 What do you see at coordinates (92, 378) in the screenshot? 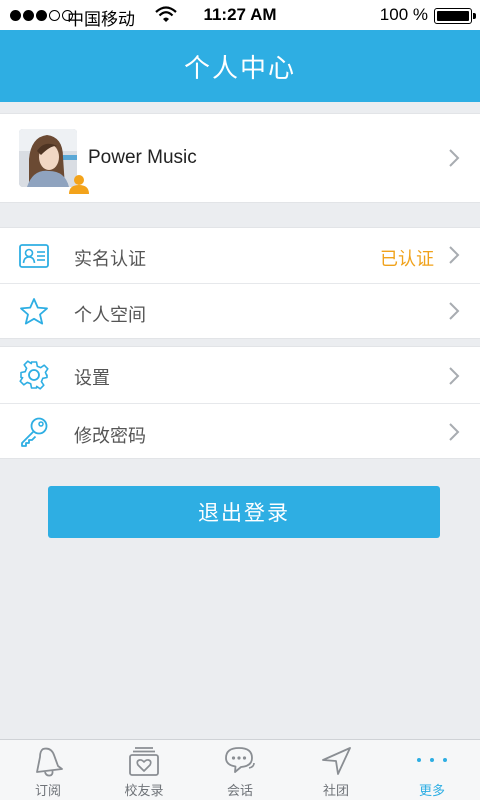
I see `row-label: 设置` at bounding box center [92, 378].